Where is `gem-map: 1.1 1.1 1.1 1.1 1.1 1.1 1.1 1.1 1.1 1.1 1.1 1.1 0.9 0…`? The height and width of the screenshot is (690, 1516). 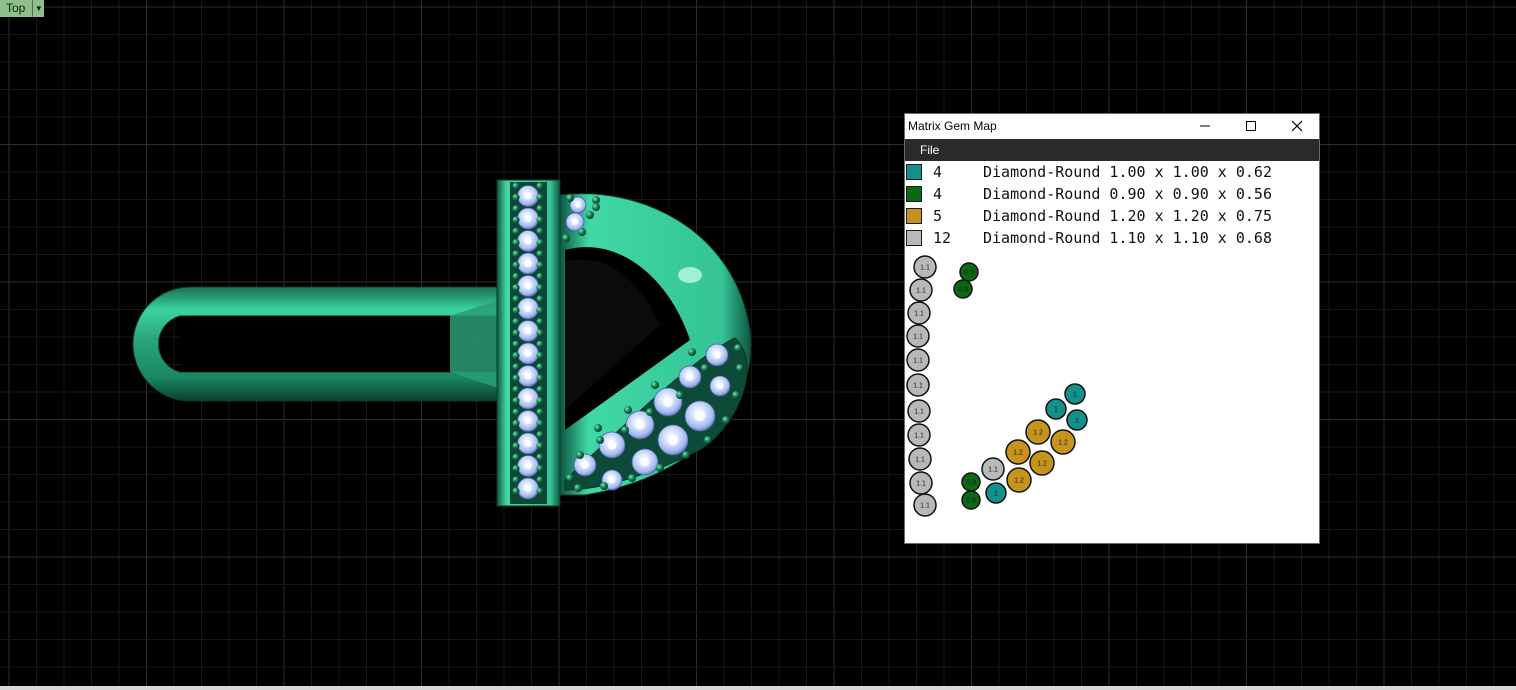
gem-map: 1.1 1.1 1.1 1.1 1.1 1.1 1.1 1.1 1.1 1.1 1.1 1.1 0.9 0… is located at coordinates (1112, 399).